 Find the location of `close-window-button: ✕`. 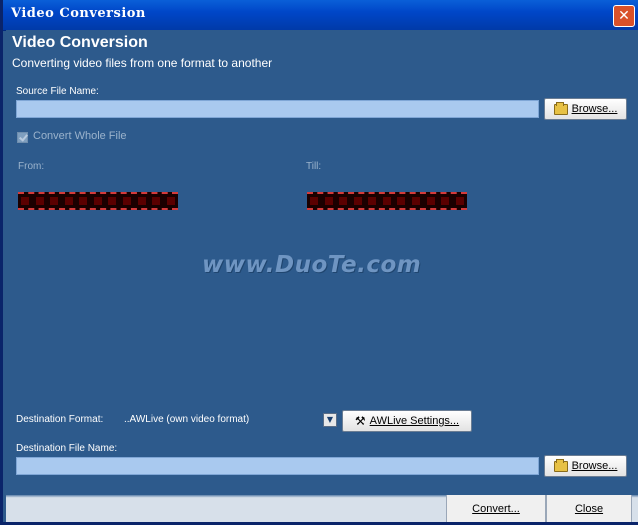

close-window-button: ✕ is located at coordinates (624, 16).